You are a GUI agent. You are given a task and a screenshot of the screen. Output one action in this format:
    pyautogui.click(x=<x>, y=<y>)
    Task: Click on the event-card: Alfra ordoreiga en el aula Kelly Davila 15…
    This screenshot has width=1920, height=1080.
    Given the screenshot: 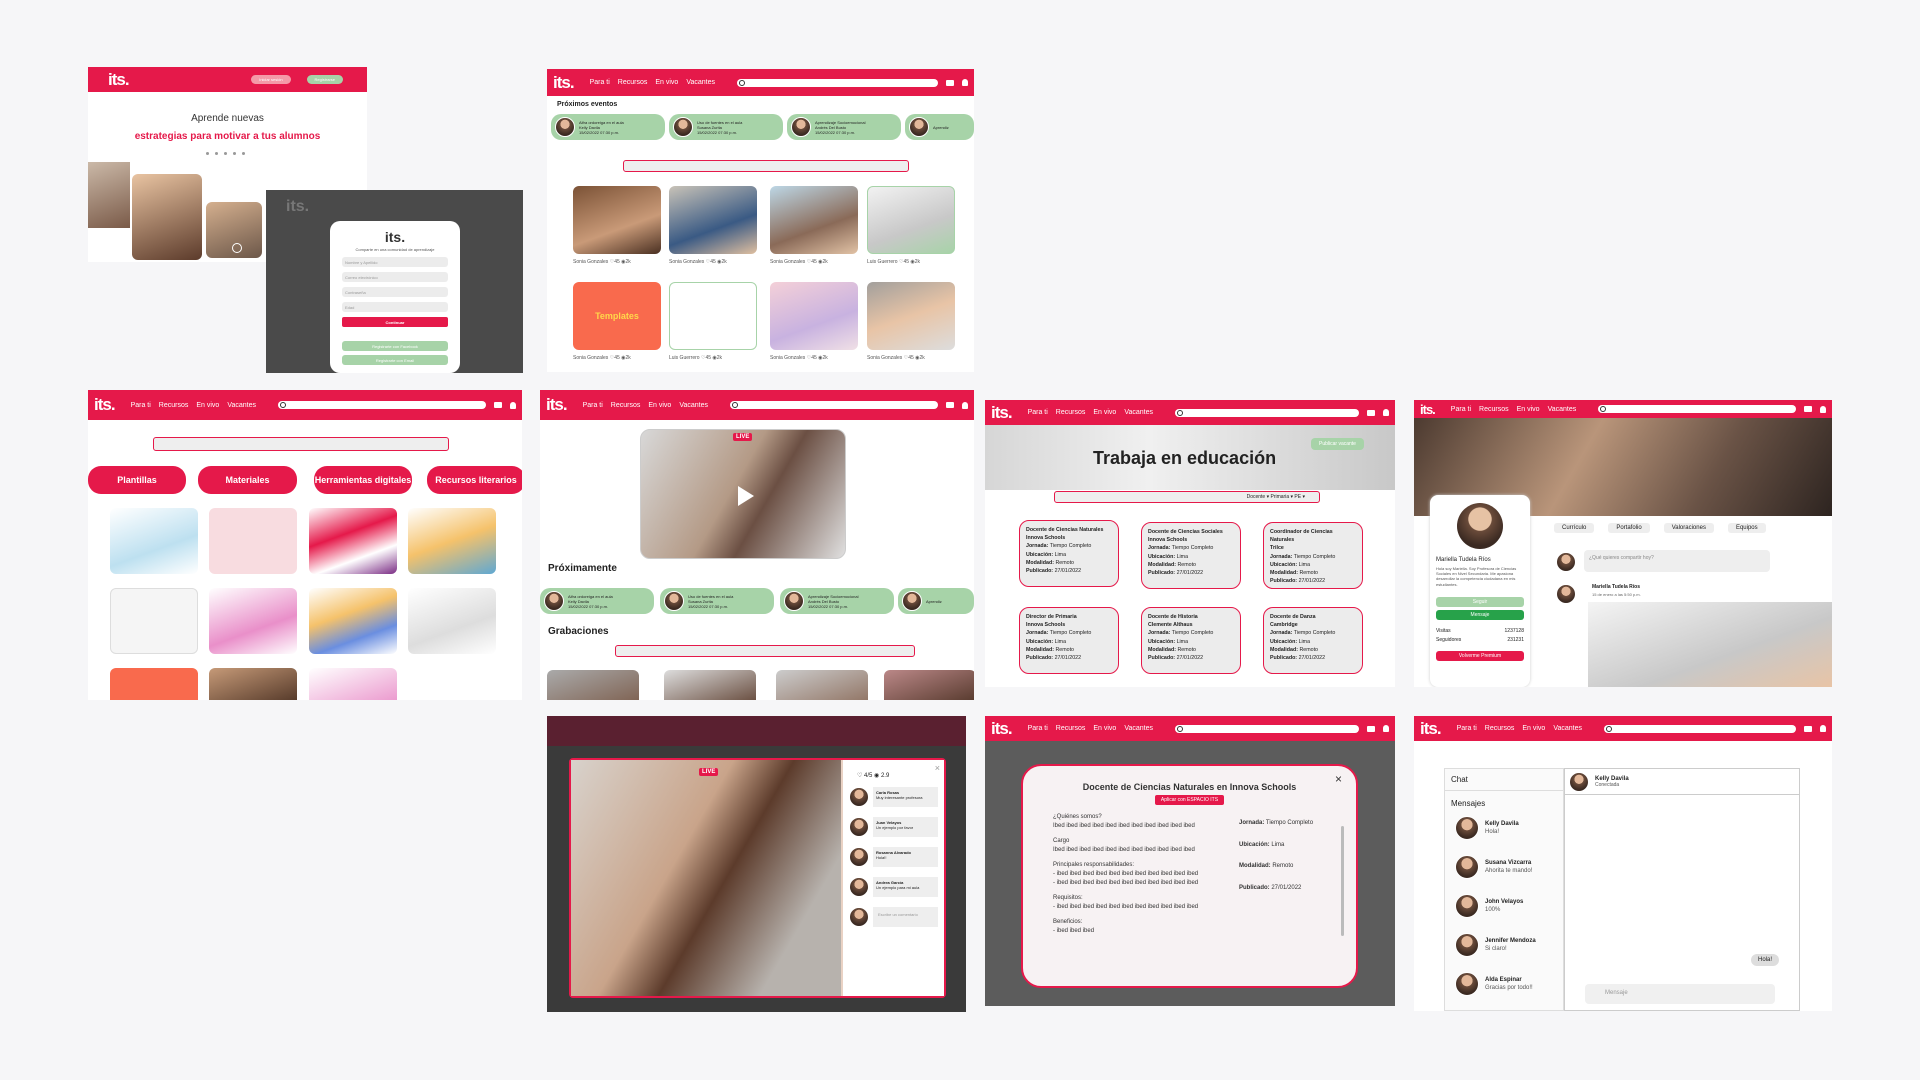 What is the action you would take?
    pyautogui.click(x=597, y=601)
    